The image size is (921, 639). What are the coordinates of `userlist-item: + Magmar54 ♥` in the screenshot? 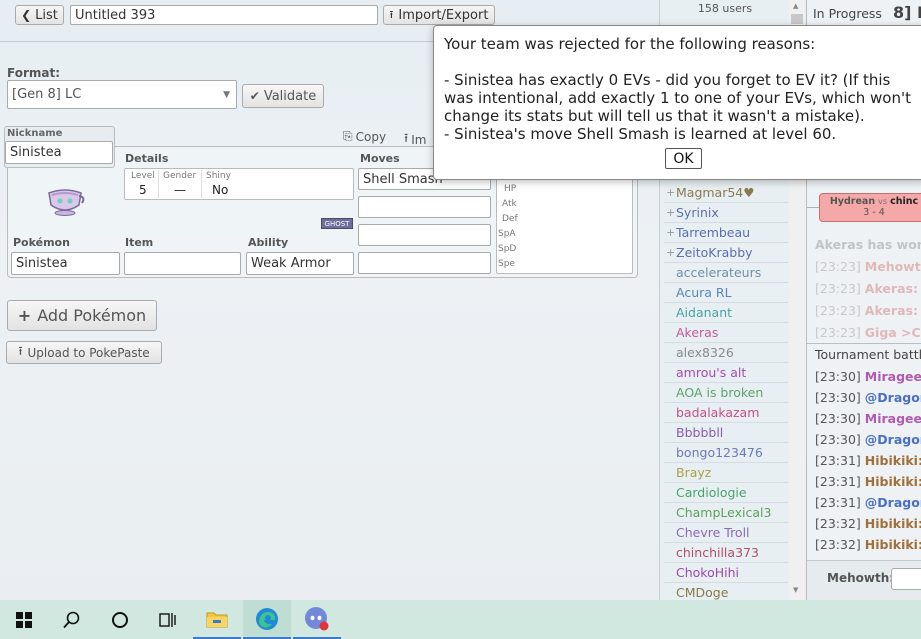 It's located at (726, 193).